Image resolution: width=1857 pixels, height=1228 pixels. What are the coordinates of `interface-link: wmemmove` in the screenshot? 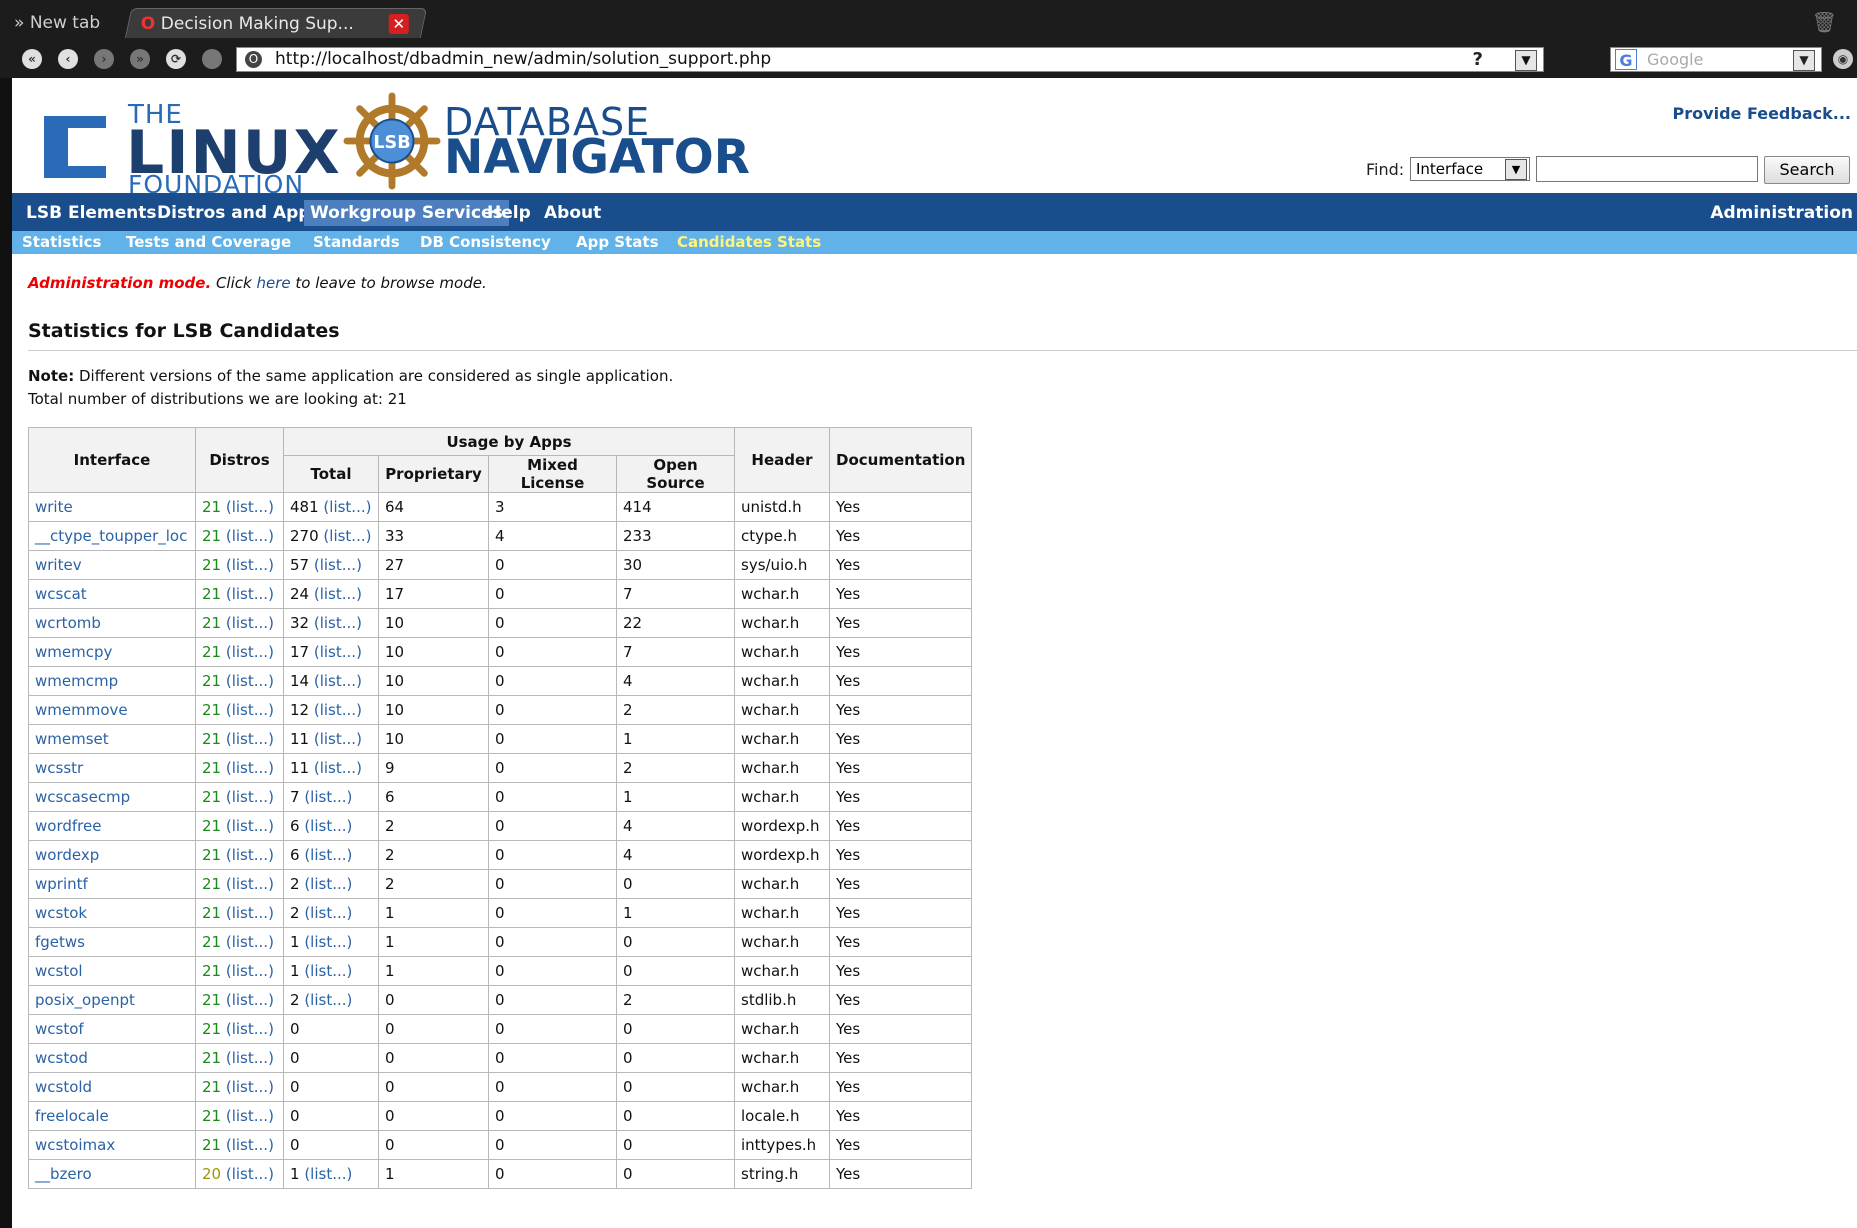 It's located at (81, 710).